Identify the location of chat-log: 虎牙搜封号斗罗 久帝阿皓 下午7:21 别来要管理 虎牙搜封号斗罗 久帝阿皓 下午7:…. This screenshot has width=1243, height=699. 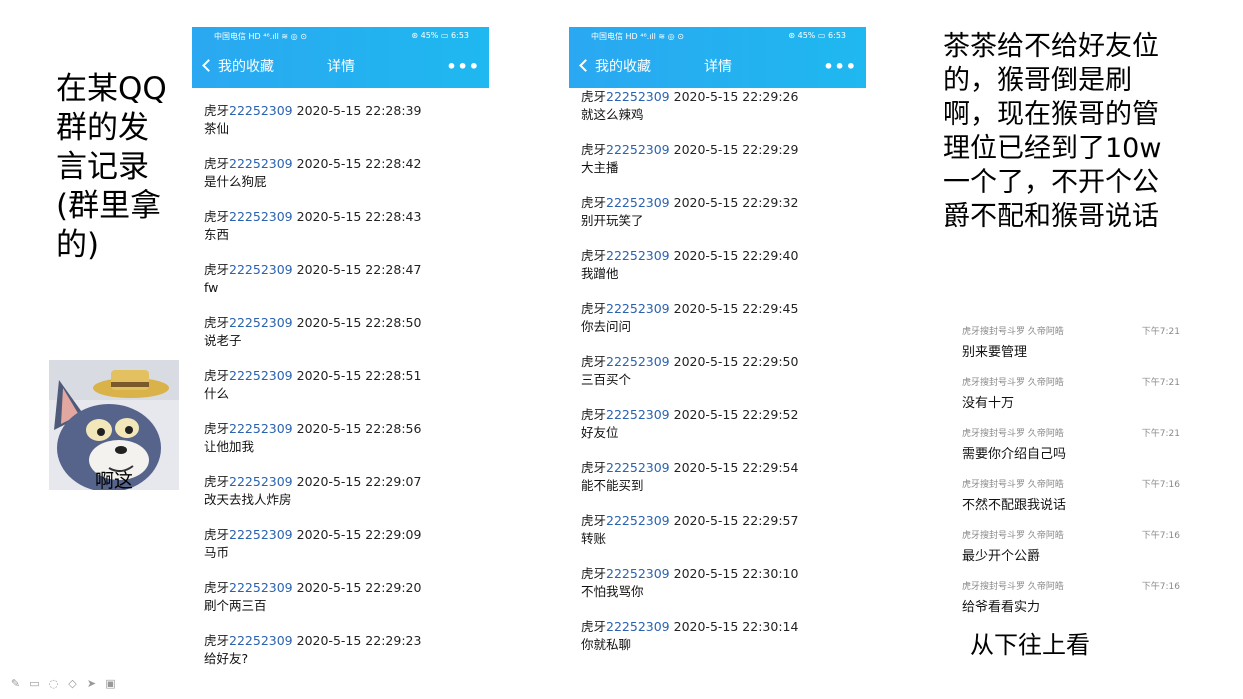
(1071, 473).